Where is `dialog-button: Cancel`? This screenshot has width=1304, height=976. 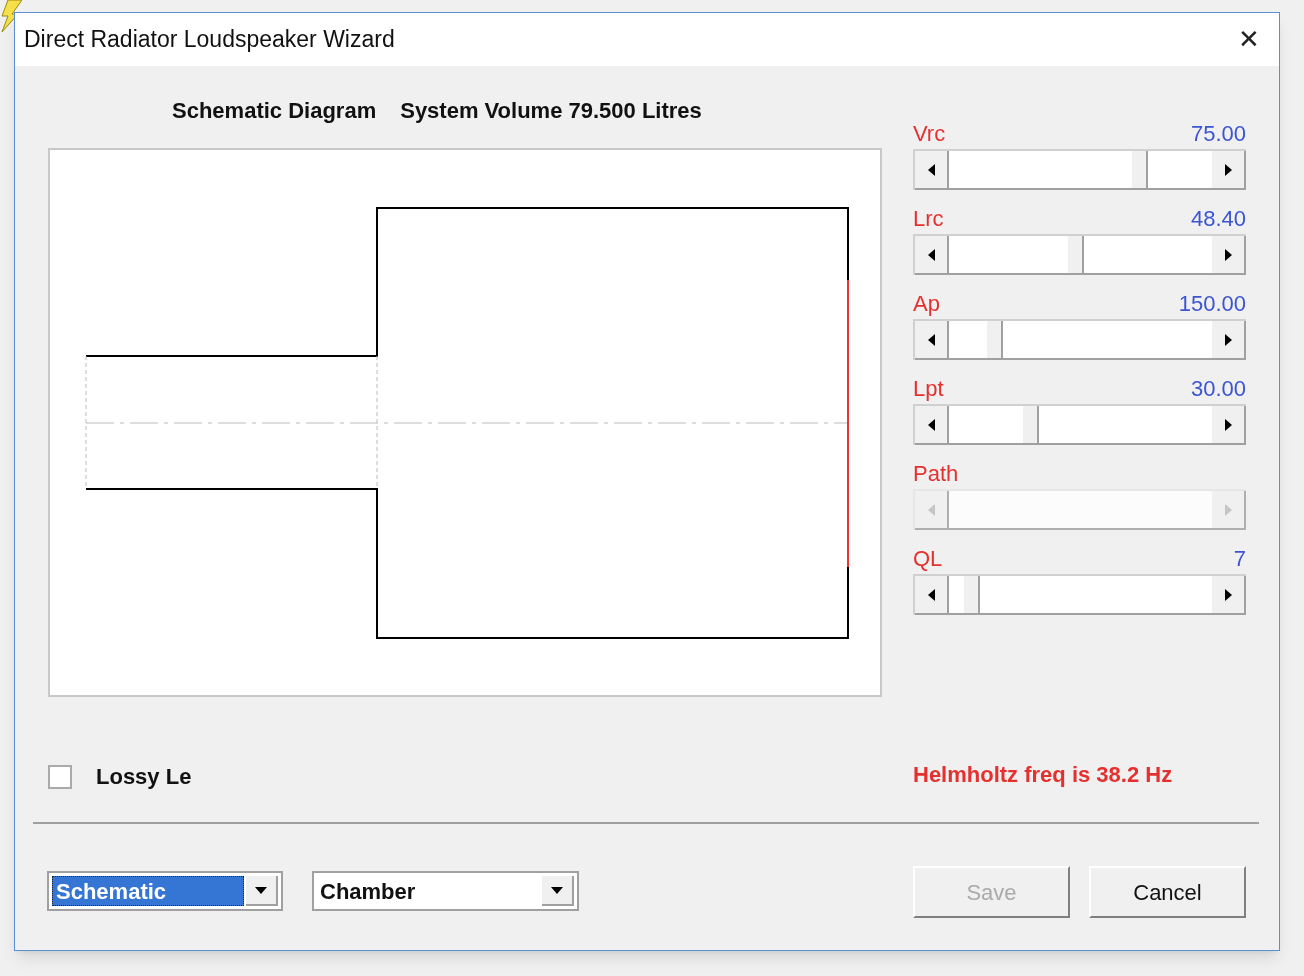 dialog-button: Cancel is located at coordinates (1167, 892).